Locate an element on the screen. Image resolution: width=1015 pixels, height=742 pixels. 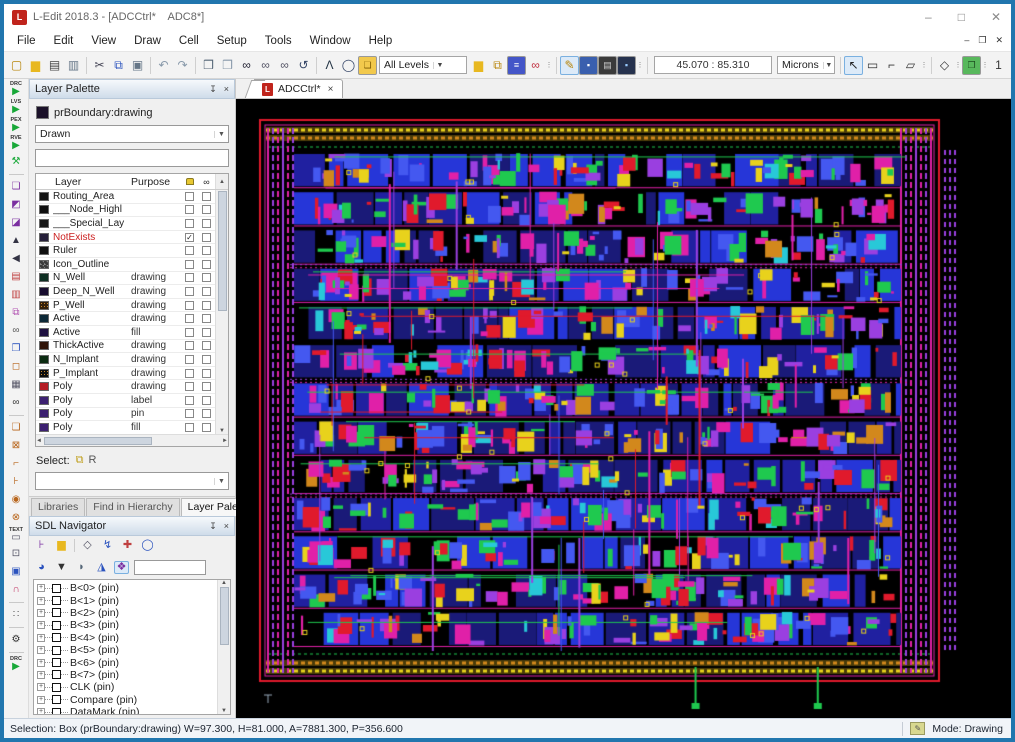
stretch-button: ⊦ is located at coordinates (16, 481).